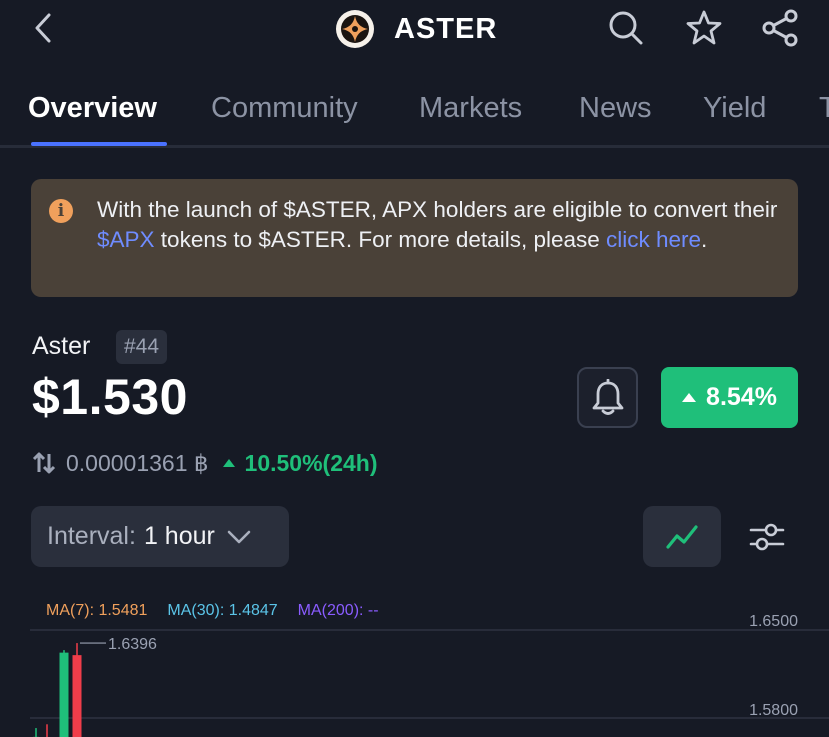 The width and height of the screenshot is (829, 737). I want to click on chart-settings-button, so click(767, 537).